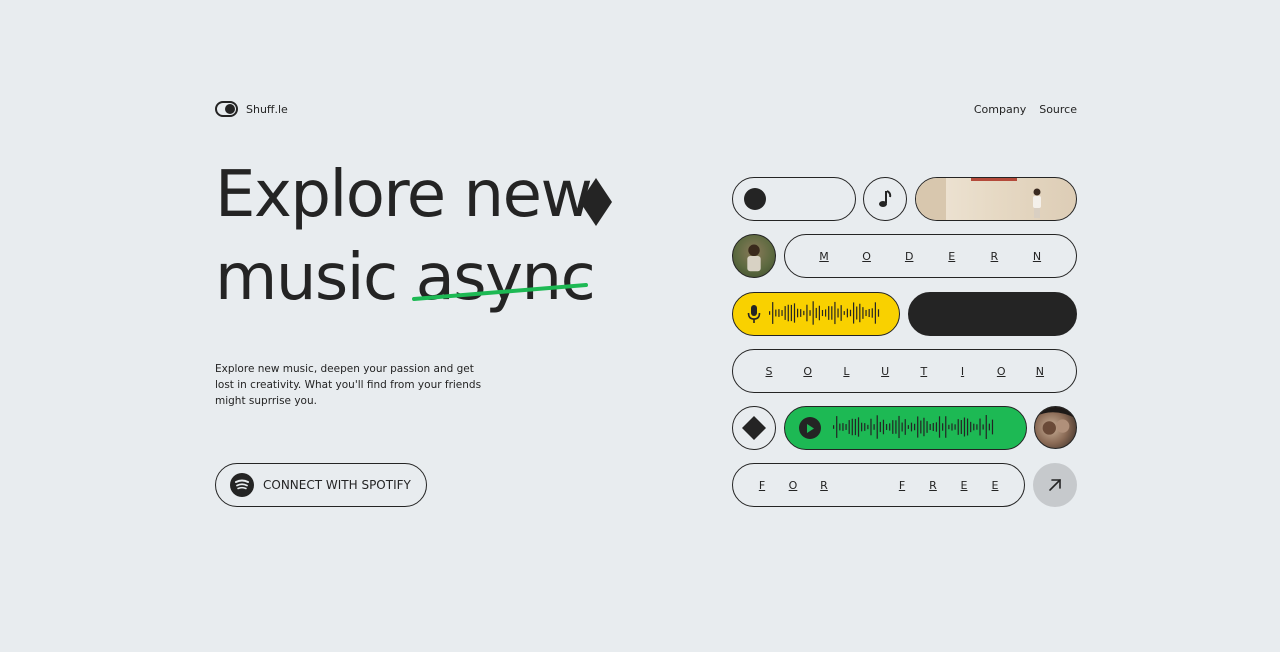 This screenshot has width=1280, height=652. I want to click on audio-player-tile, so click(905, 428).